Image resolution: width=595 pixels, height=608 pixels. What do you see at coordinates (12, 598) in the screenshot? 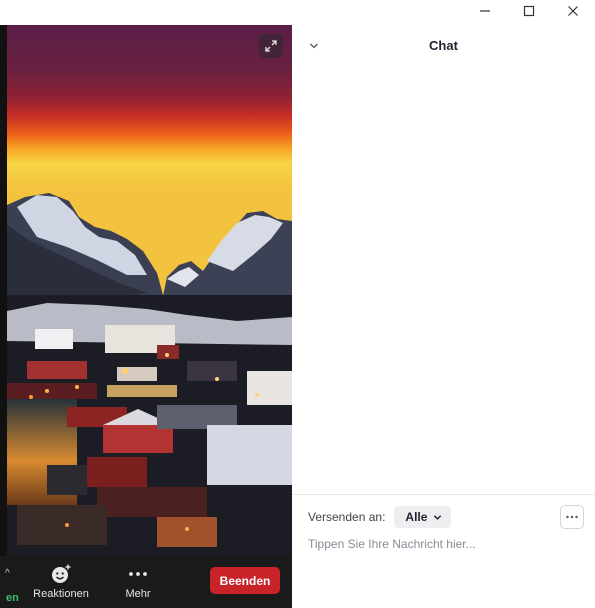
I see `partial-toolbar-label: en` at bounding box center [12, 598].